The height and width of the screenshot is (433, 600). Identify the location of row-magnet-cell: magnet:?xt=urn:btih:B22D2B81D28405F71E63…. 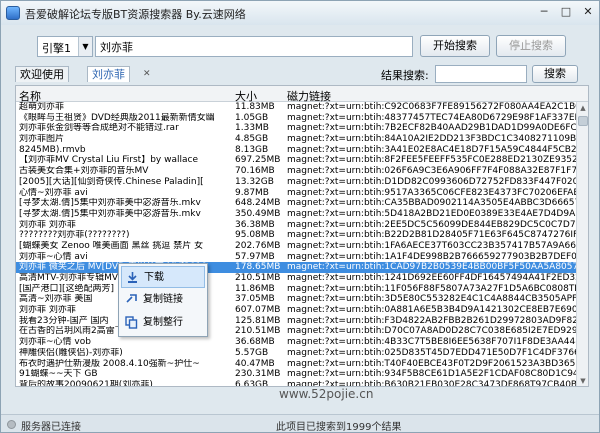
(431, 235).